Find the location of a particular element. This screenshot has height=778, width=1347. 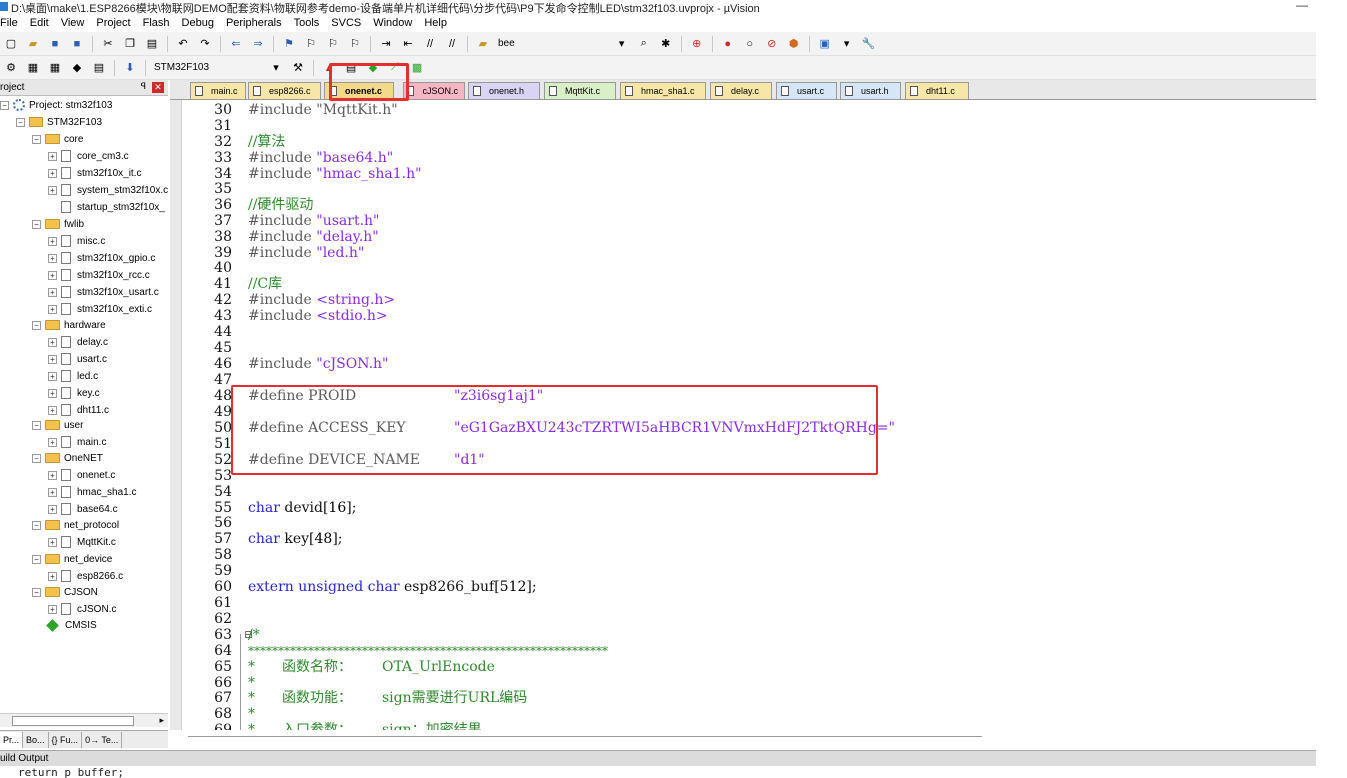

debug-settings-icon: ✱ is located at coordinates (666, 44).